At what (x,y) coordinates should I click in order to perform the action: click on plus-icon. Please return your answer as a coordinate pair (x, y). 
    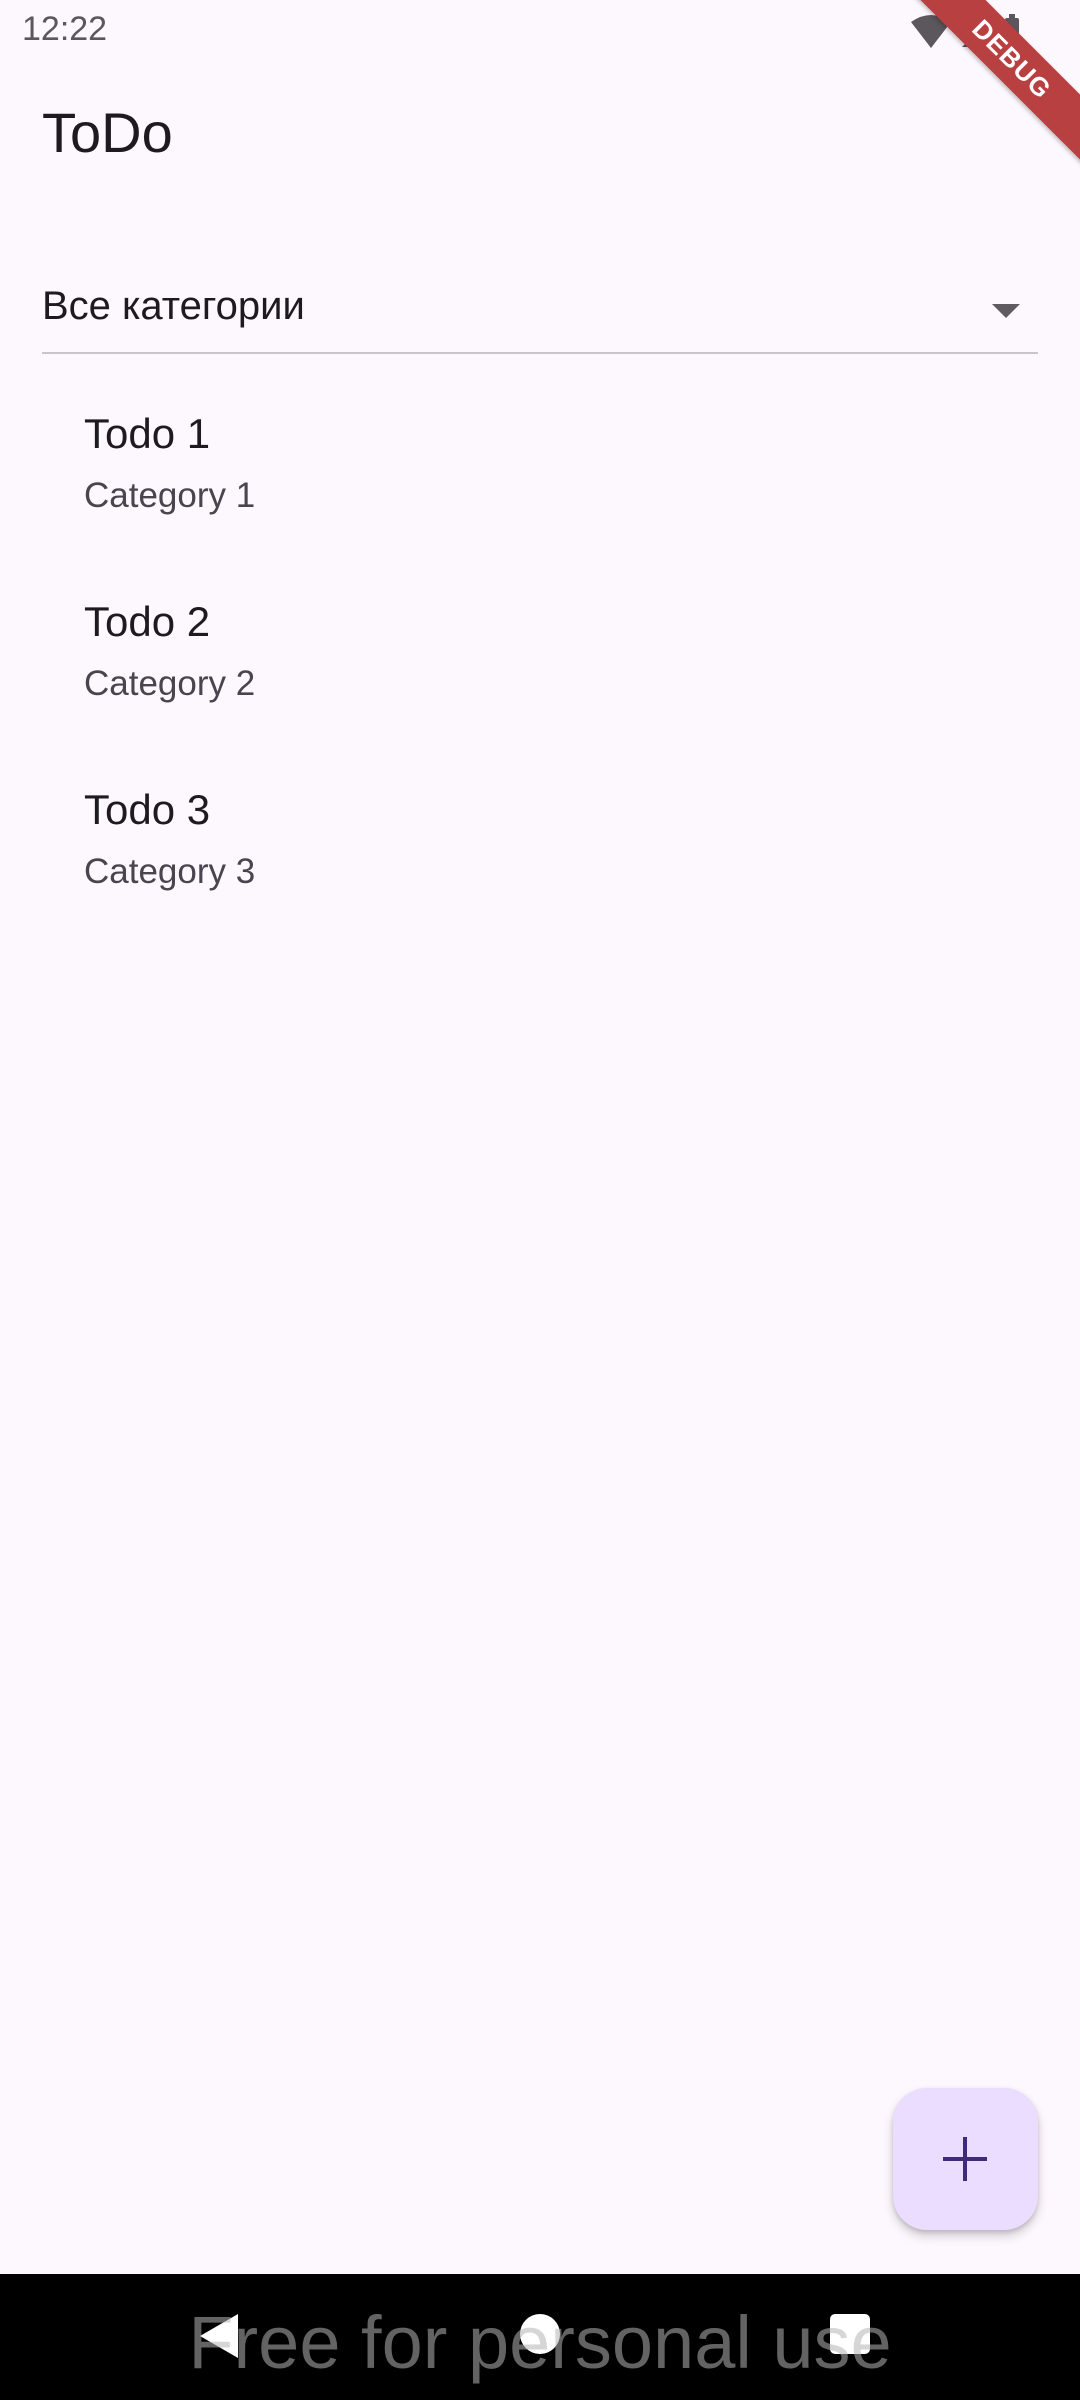
    Looking at the image, I should click on (965, 2159).